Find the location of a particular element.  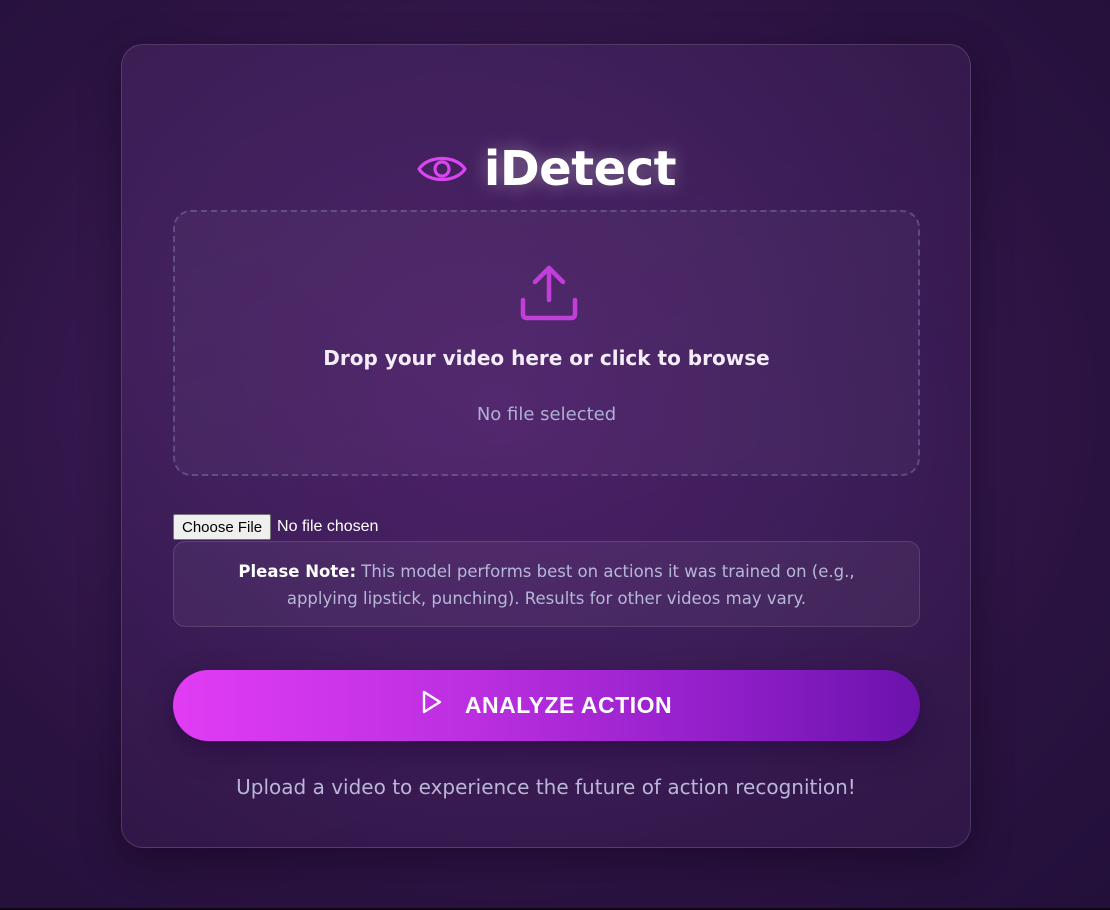

dropzone-file-status: No file selected is located at coordinates (546, 414).